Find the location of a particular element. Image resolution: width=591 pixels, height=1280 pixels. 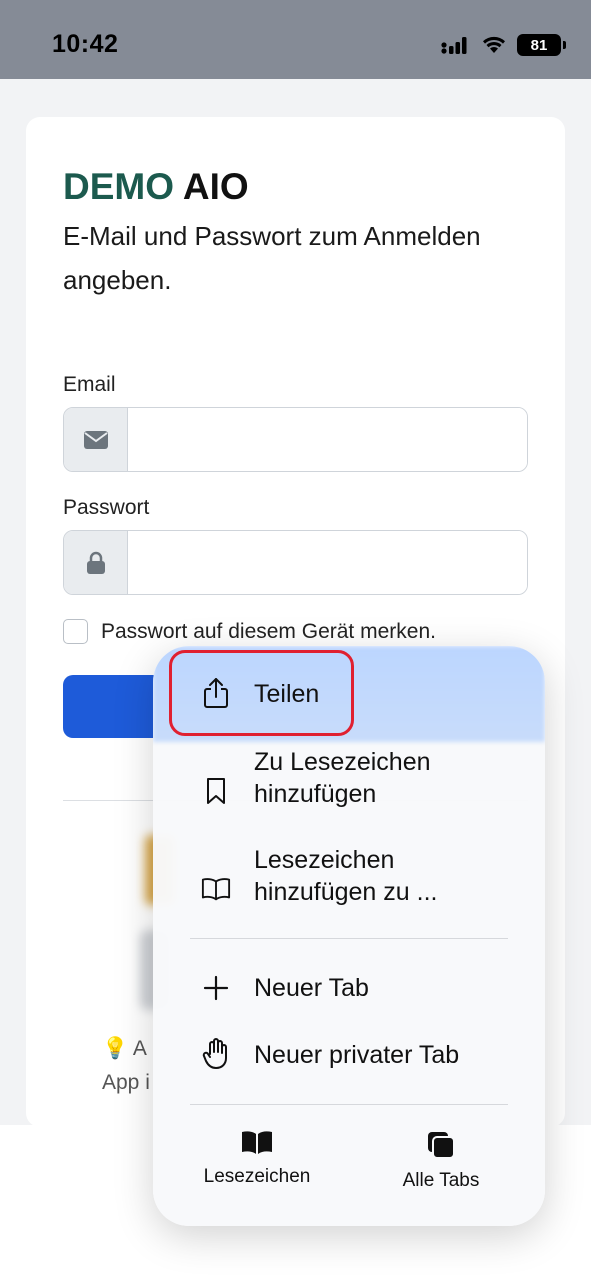

remember-label: Passwort auf diesem Gerät merken. is located at coordinates (268, 632).